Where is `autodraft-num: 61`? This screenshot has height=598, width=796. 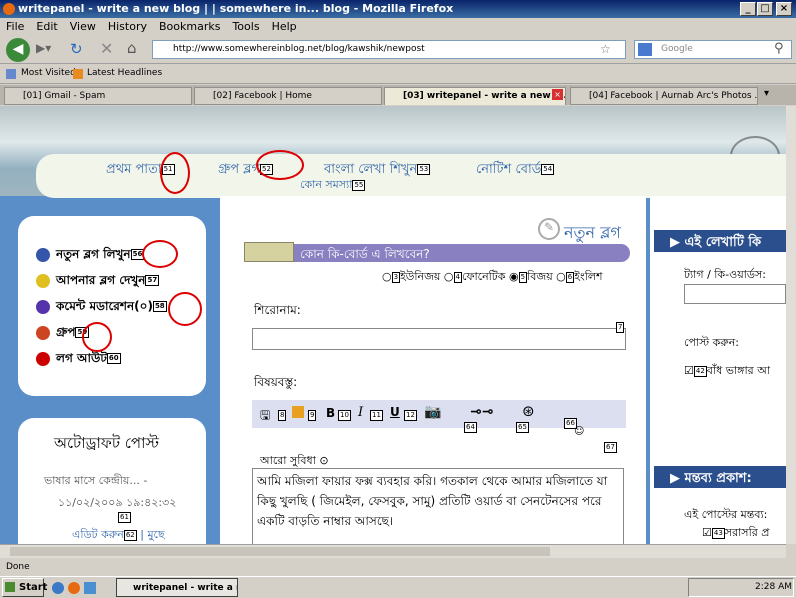 autodraft-num: 61 is located at coordinates (124, 516).